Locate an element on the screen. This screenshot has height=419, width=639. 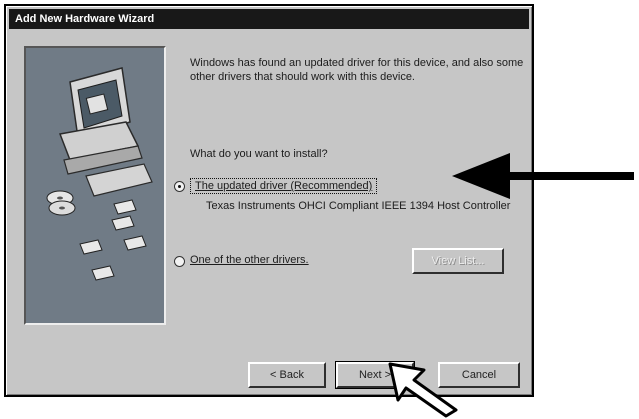
option-updated-driver-label: The updated driver (Recommended) is located at coordinates (284, 186).